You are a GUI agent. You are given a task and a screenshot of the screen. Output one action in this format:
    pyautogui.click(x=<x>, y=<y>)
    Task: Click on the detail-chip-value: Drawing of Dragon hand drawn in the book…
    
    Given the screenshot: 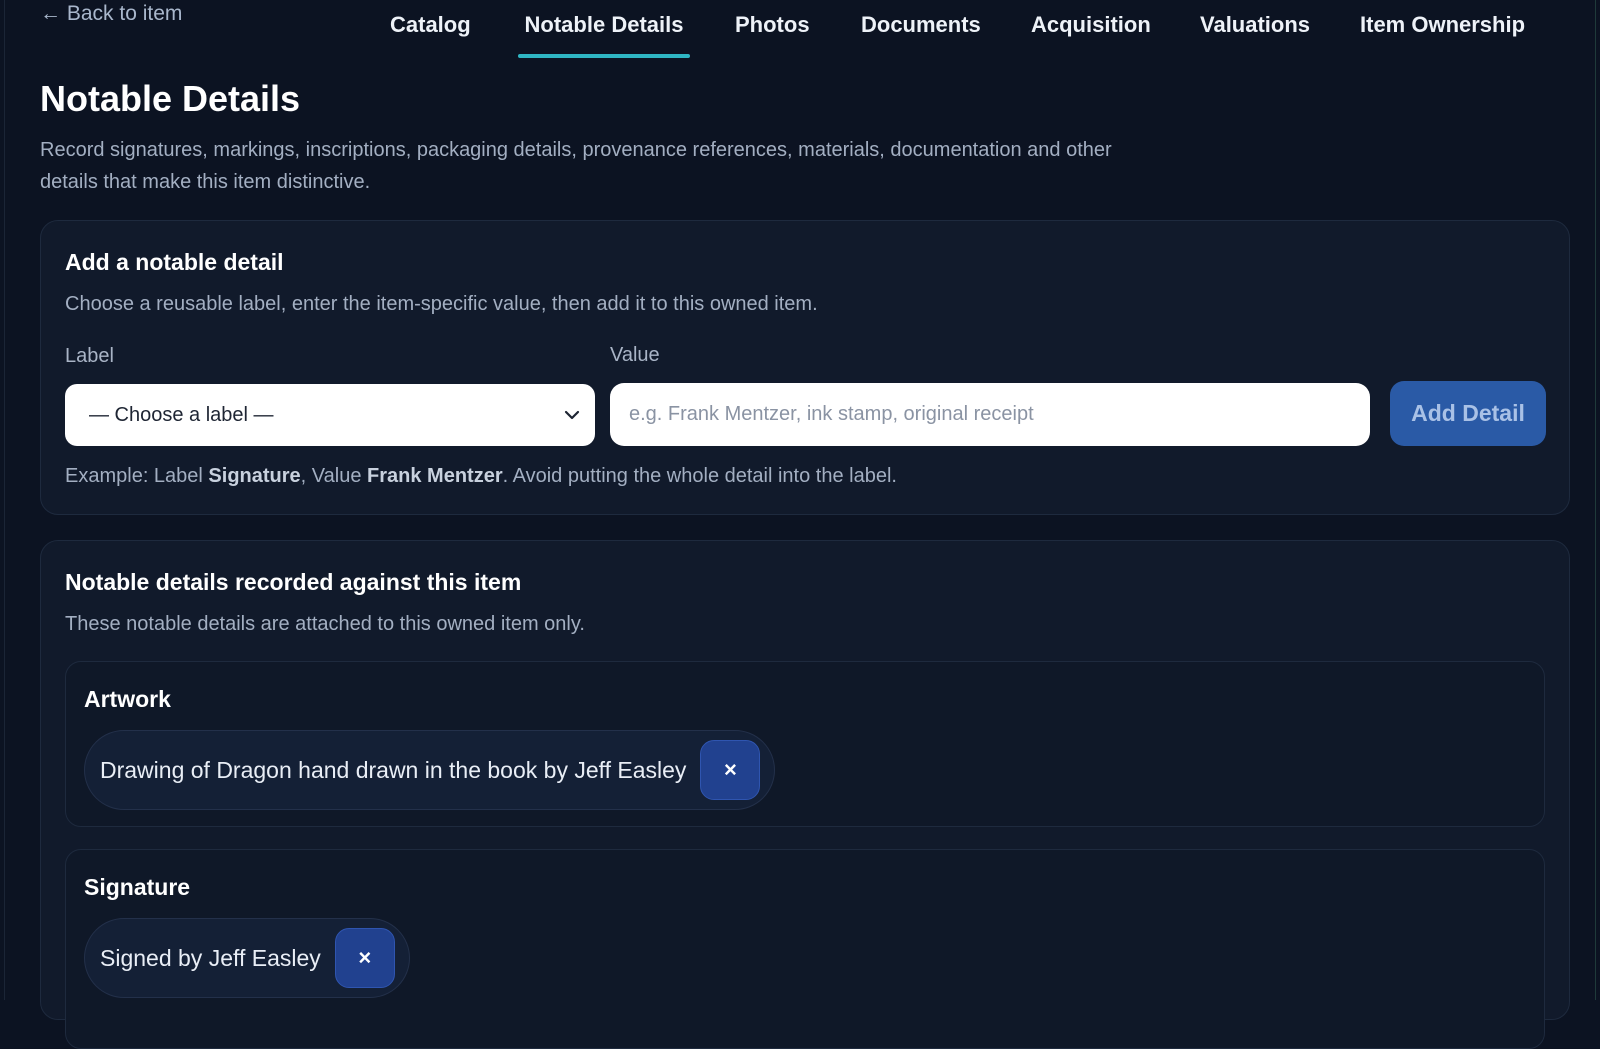 What is the action you would take?
    pyautogui.click(x=393, y=769)
    